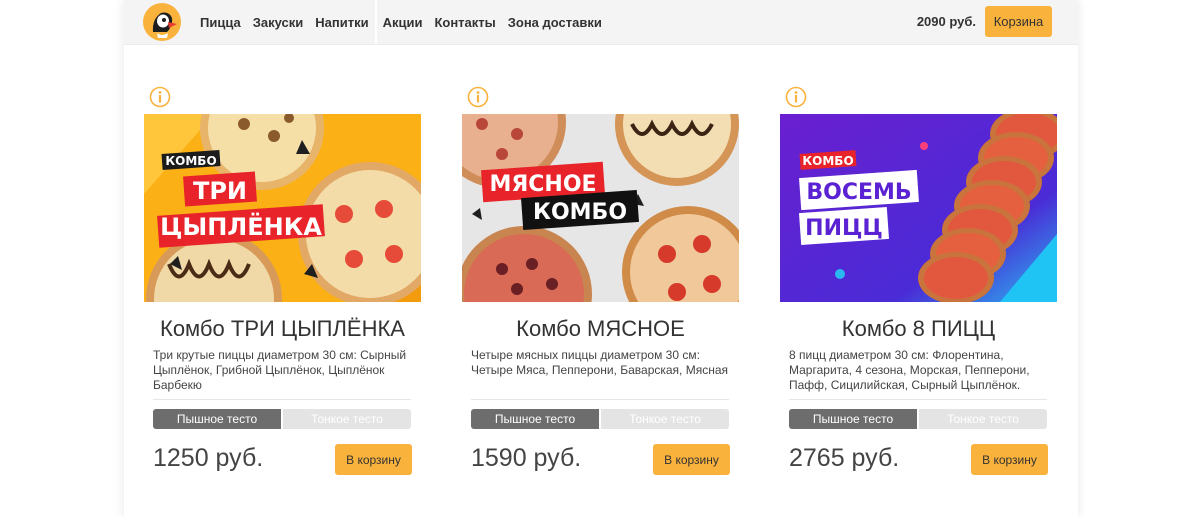 The width and height of the screenshot is (1200, 517). Describe the element at coordinates (858, 192) in the screenshot. I see `promo-line-1: ВОСЕМЬ` at that location.